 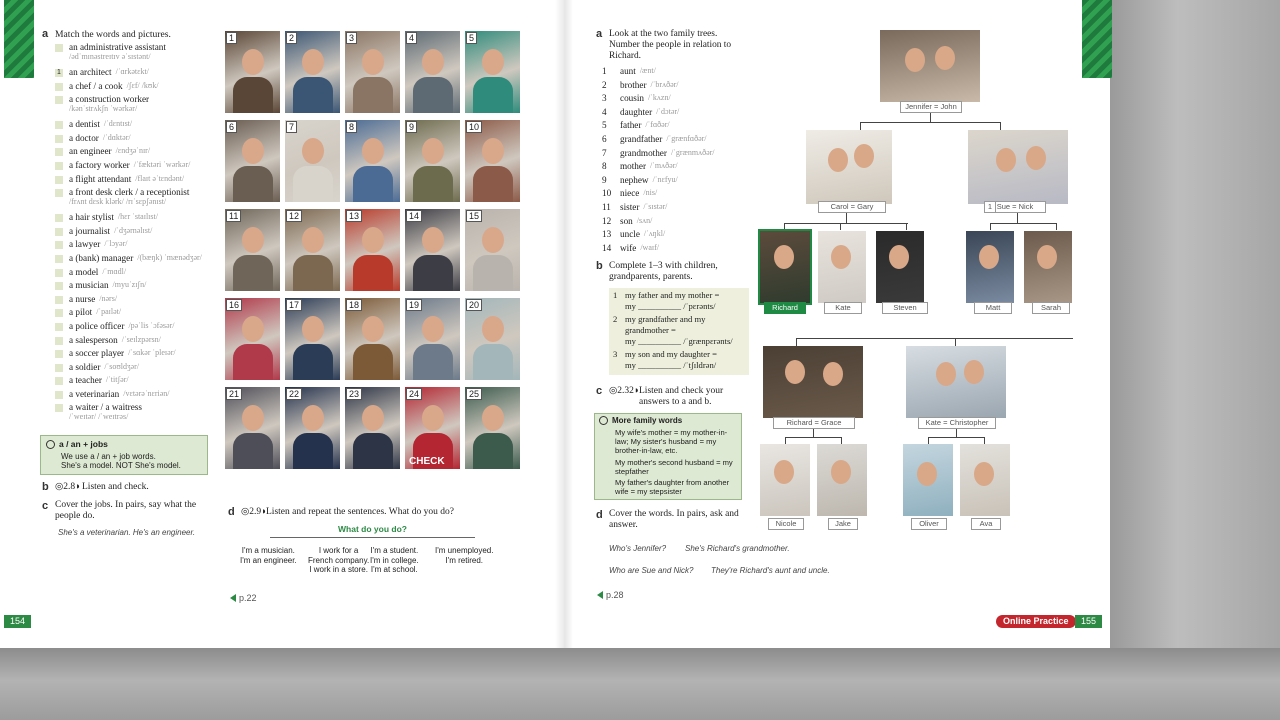 I want to click on job-photo-4: 4, so click(x=432, y=72).